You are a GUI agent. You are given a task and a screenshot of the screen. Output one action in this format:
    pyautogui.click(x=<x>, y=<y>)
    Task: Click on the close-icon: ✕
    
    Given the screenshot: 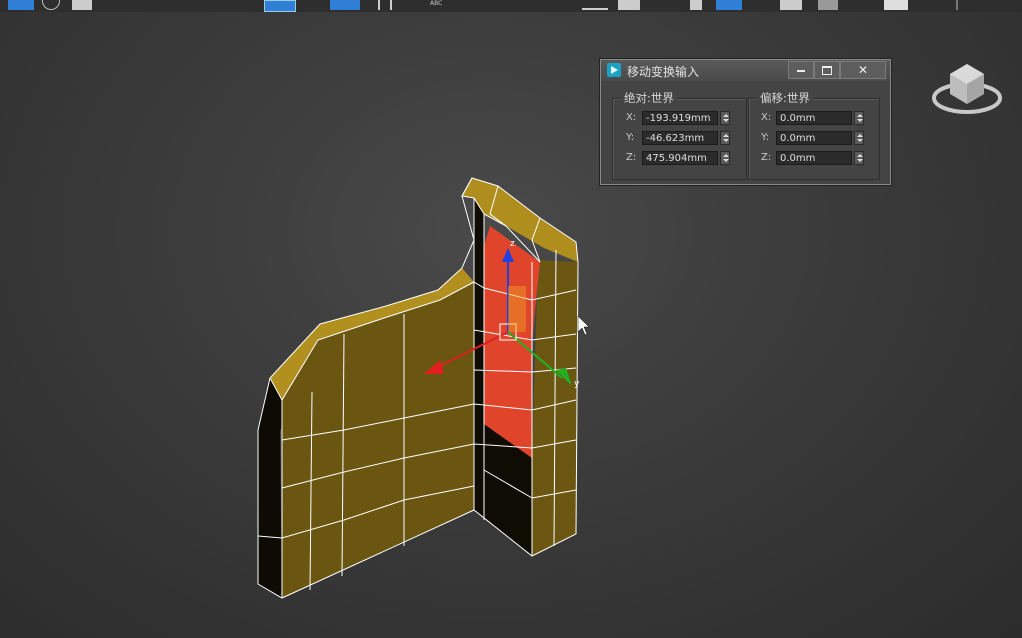 What is the action you would take?
    pyautogui.click(x=863, y=70)
    